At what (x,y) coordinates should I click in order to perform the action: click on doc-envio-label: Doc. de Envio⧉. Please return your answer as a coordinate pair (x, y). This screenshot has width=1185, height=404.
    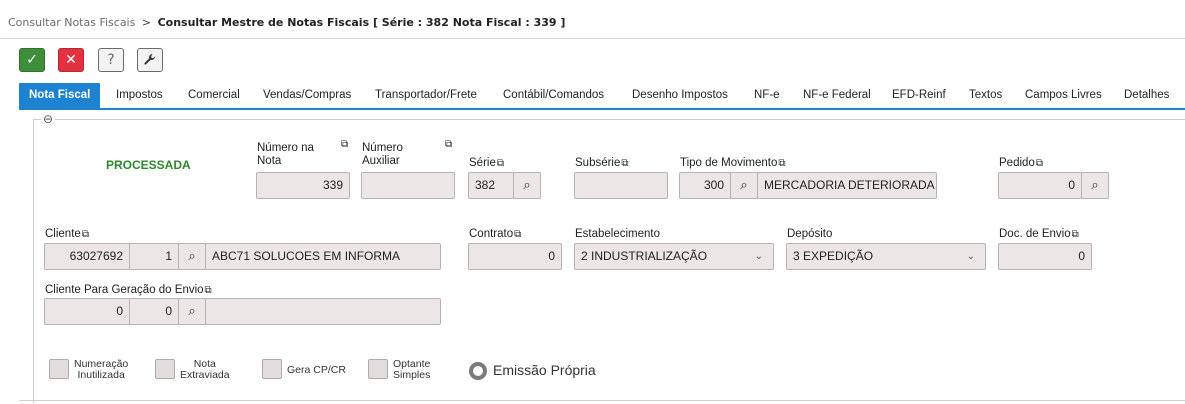
    Looking at the image, I should click on (1039, 234).